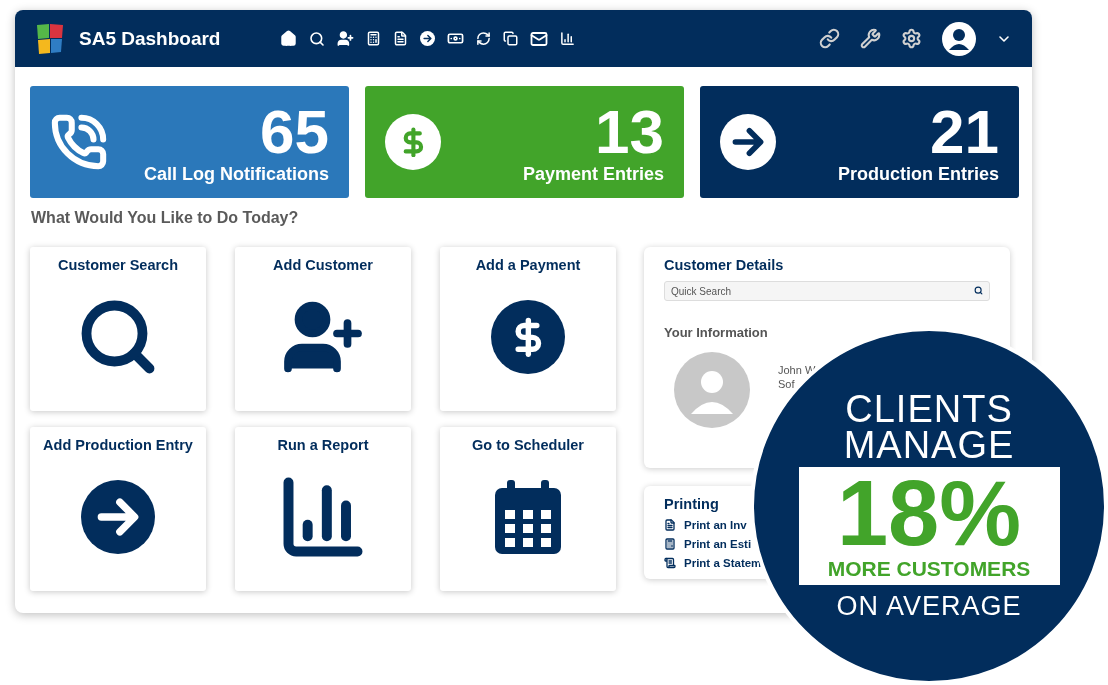 This screenshot has height=685, width=1108. I want to click on action-tile: Customer Search, so click(118, 329).